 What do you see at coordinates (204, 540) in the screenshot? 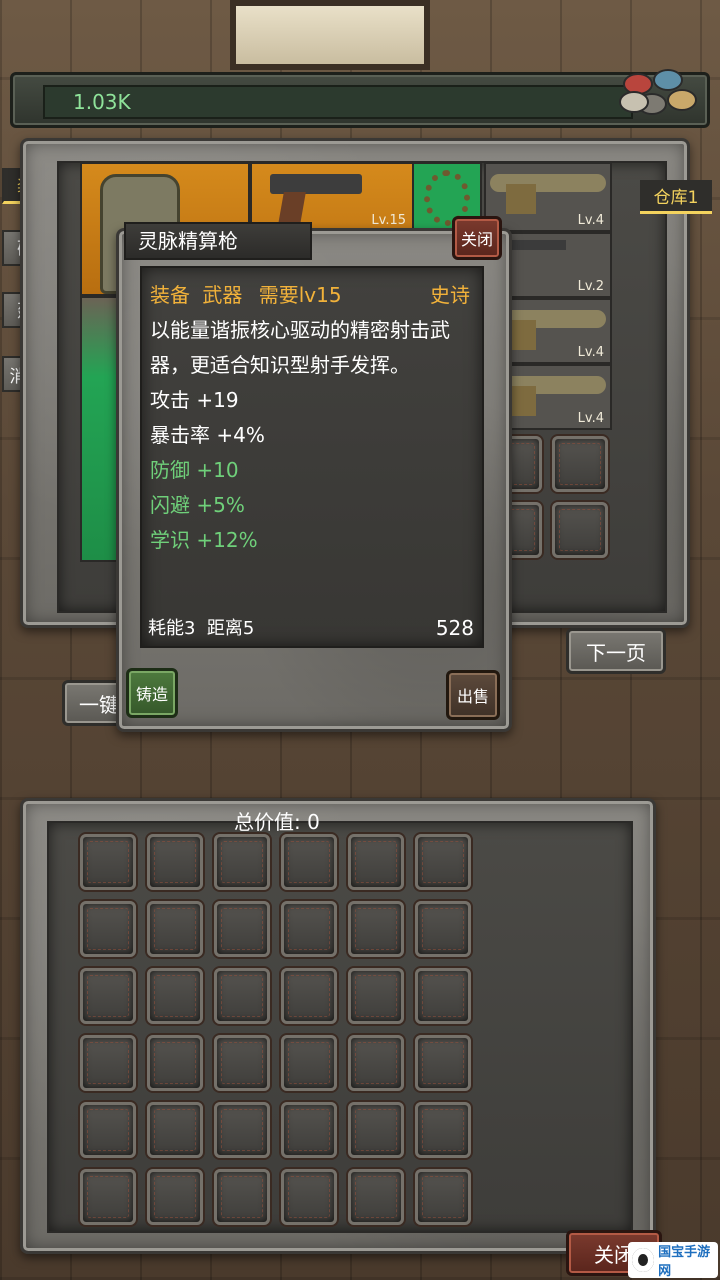
I see `stat-line: 学识 +12%` at bounding box center [204, 540].